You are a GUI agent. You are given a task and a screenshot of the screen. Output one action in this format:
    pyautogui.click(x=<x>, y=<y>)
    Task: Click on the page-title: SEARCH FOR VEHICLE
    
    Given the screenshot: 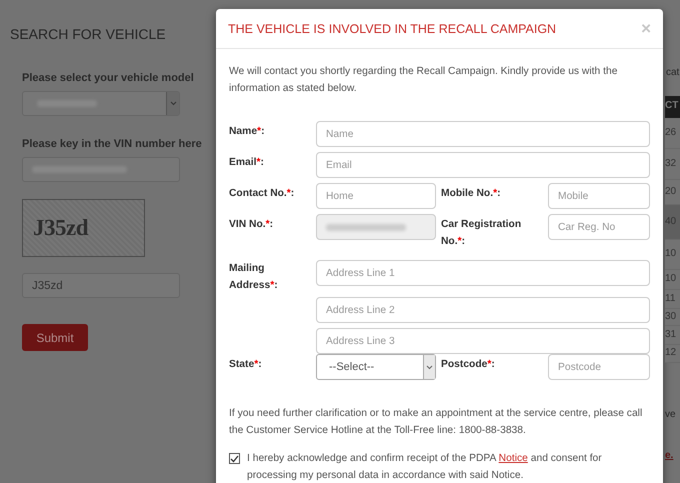 What is the action you would take?
    pyautogui.click(x=88, y=34)
    